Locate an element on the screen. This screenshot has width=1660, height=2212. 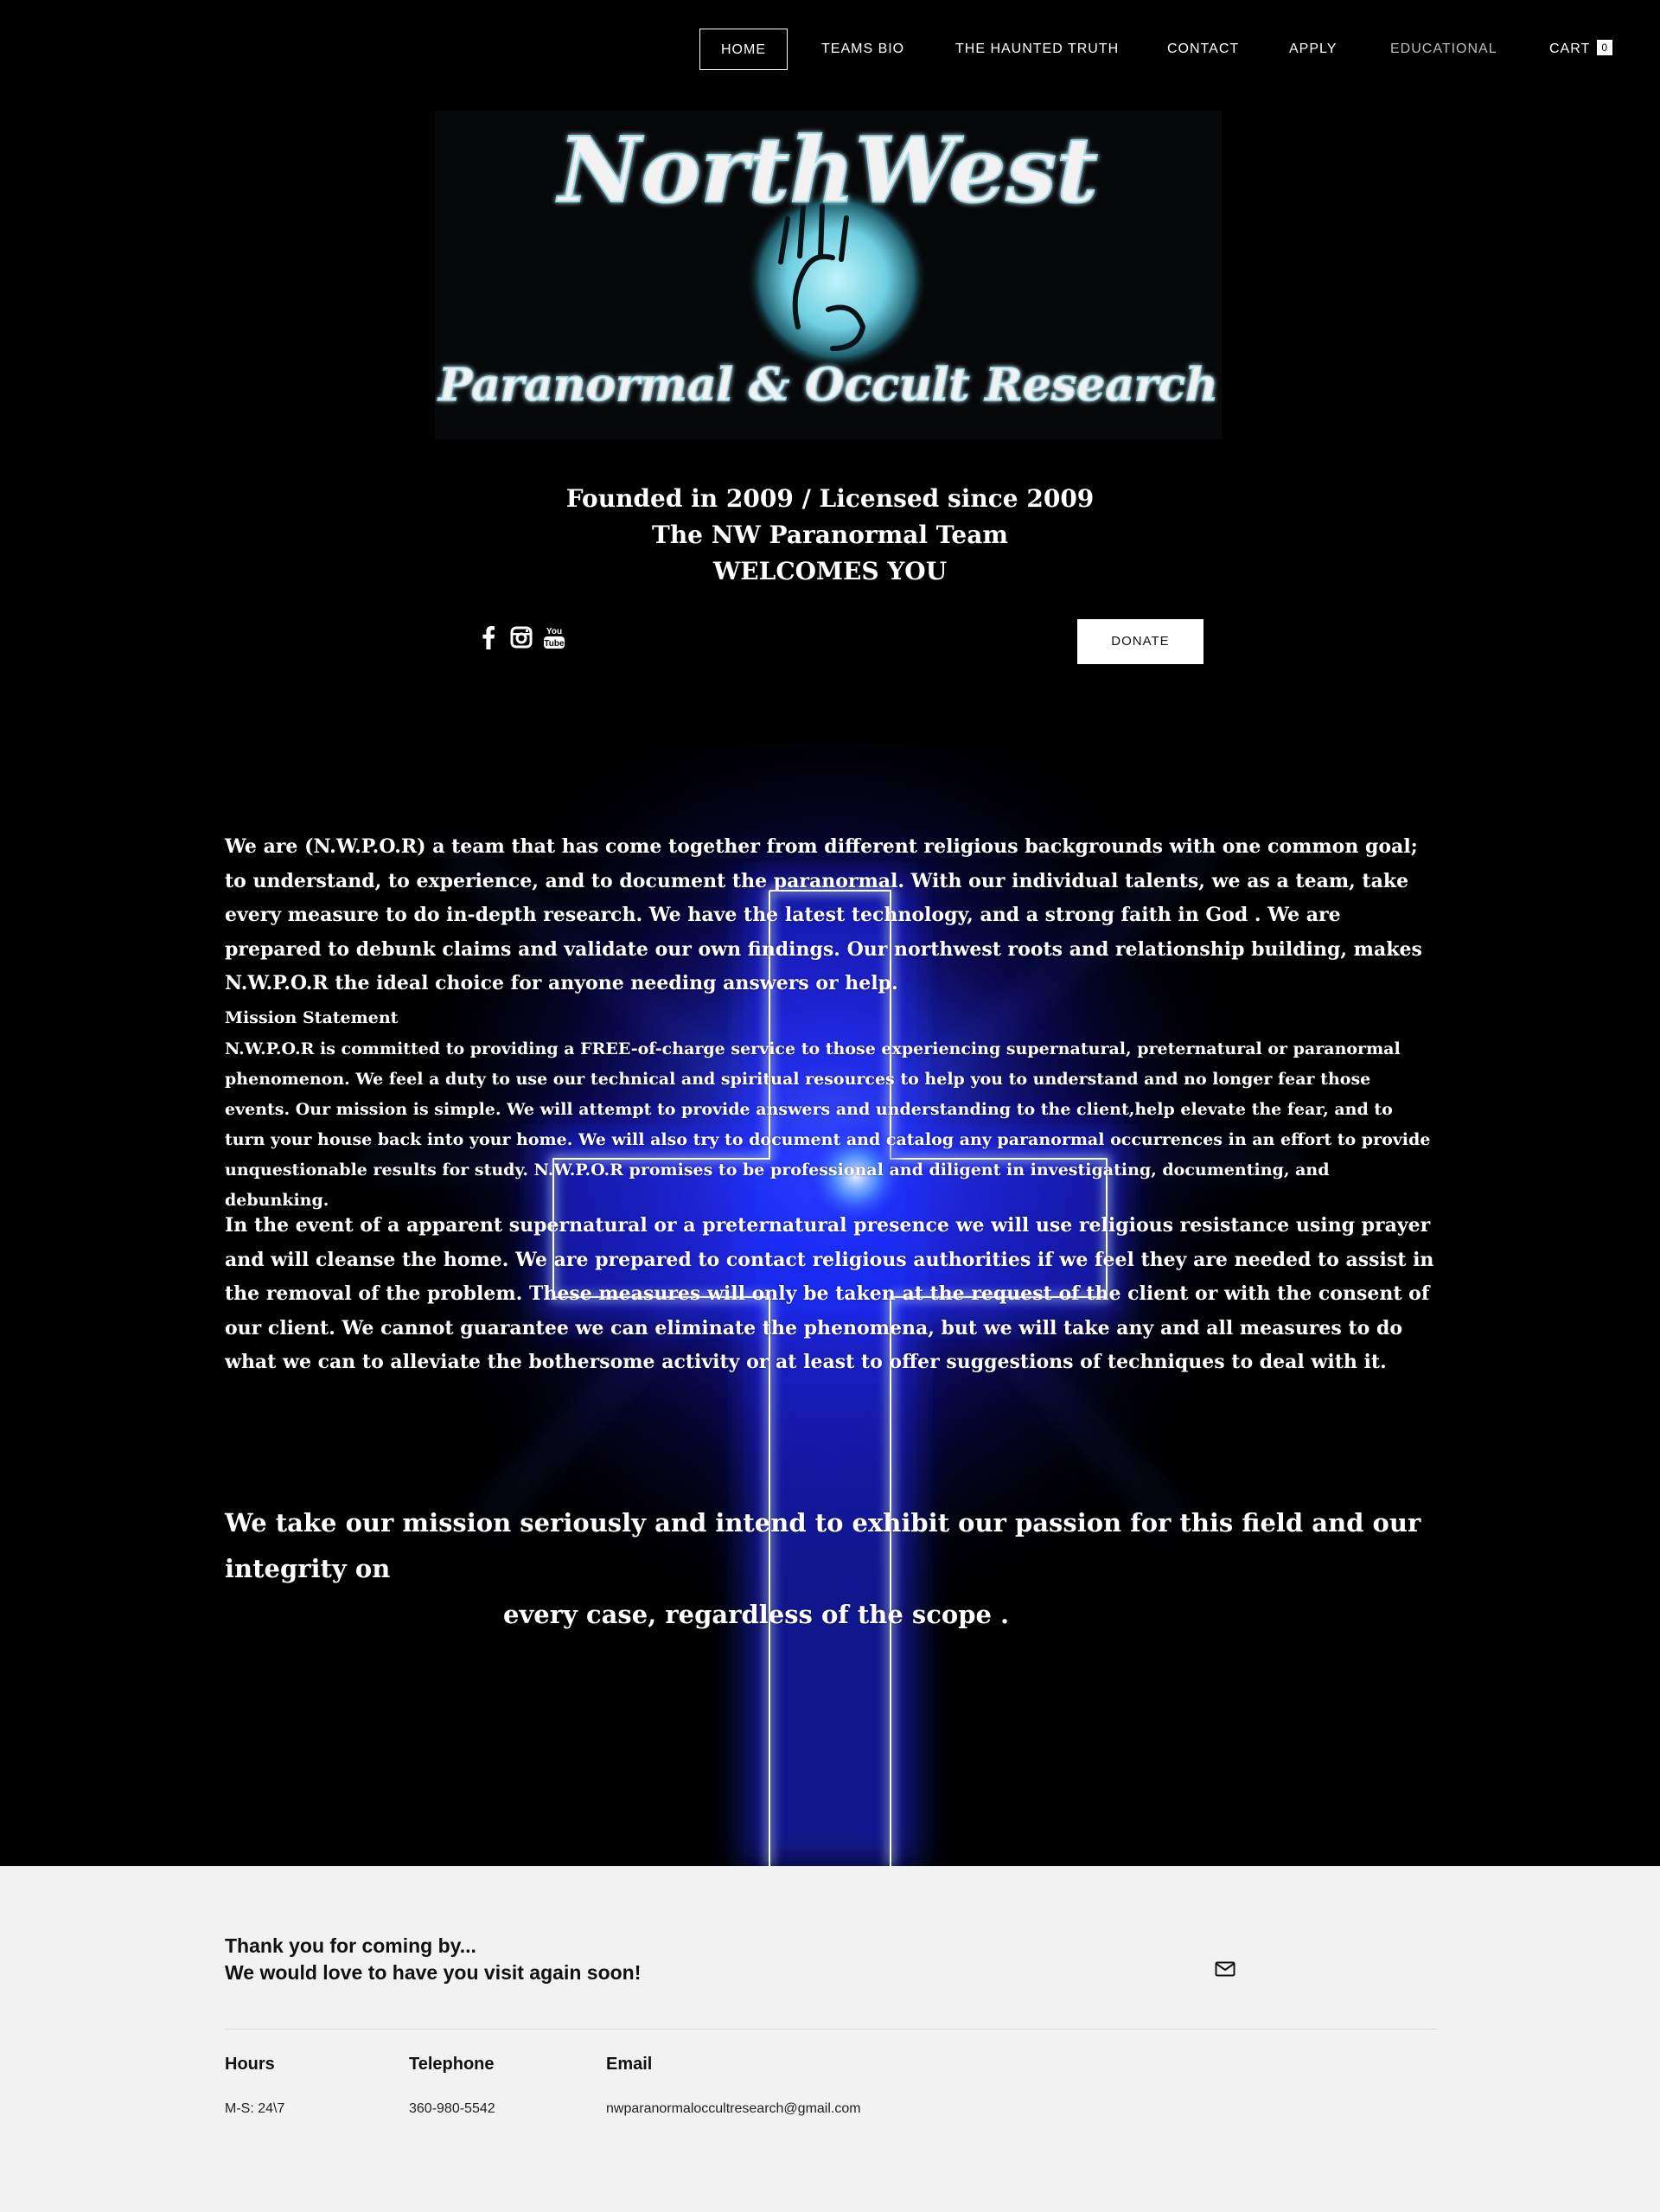
hero-line-founded: Founded in 2009 / Licensed since 2009 is located at coordinates (830, 498).